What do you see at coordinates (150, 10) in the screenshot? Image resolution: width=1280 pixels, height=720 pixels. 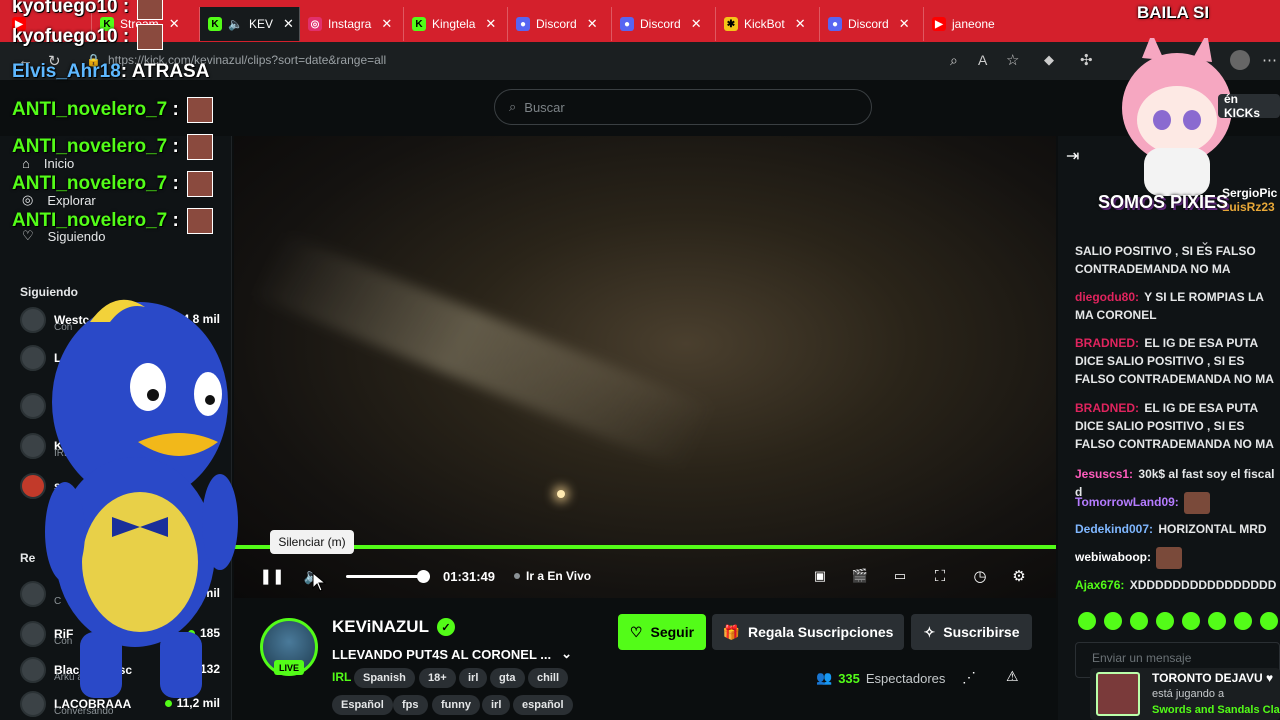 I see `overlay-emote` at bounding box center [150, 10].